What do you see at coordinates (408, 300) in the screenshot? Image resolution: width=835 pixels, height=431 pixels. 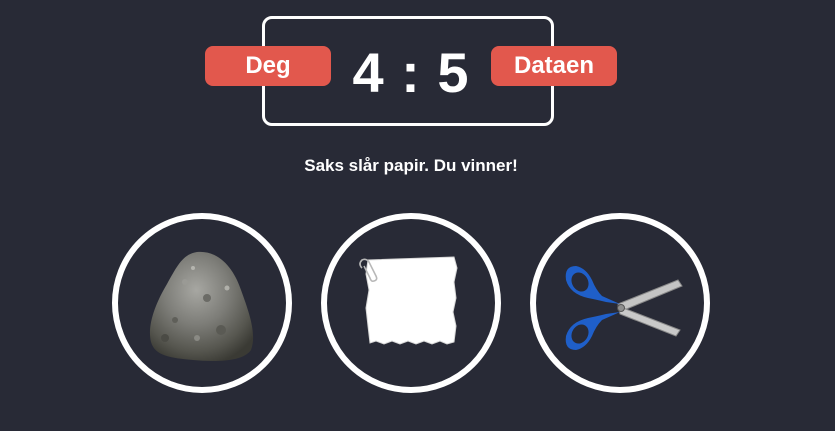 I see `paper-icon` at bounding box center [408, 300].